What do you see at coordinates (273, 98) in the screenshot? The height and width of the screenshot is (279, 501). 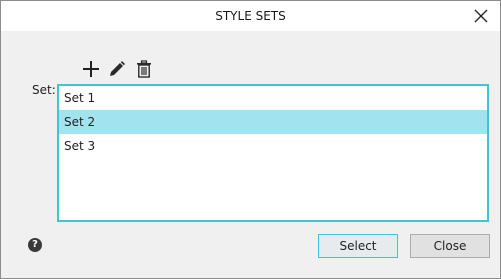 I see `list-item-set-1: Set 1` at bounding box center [273, 98].